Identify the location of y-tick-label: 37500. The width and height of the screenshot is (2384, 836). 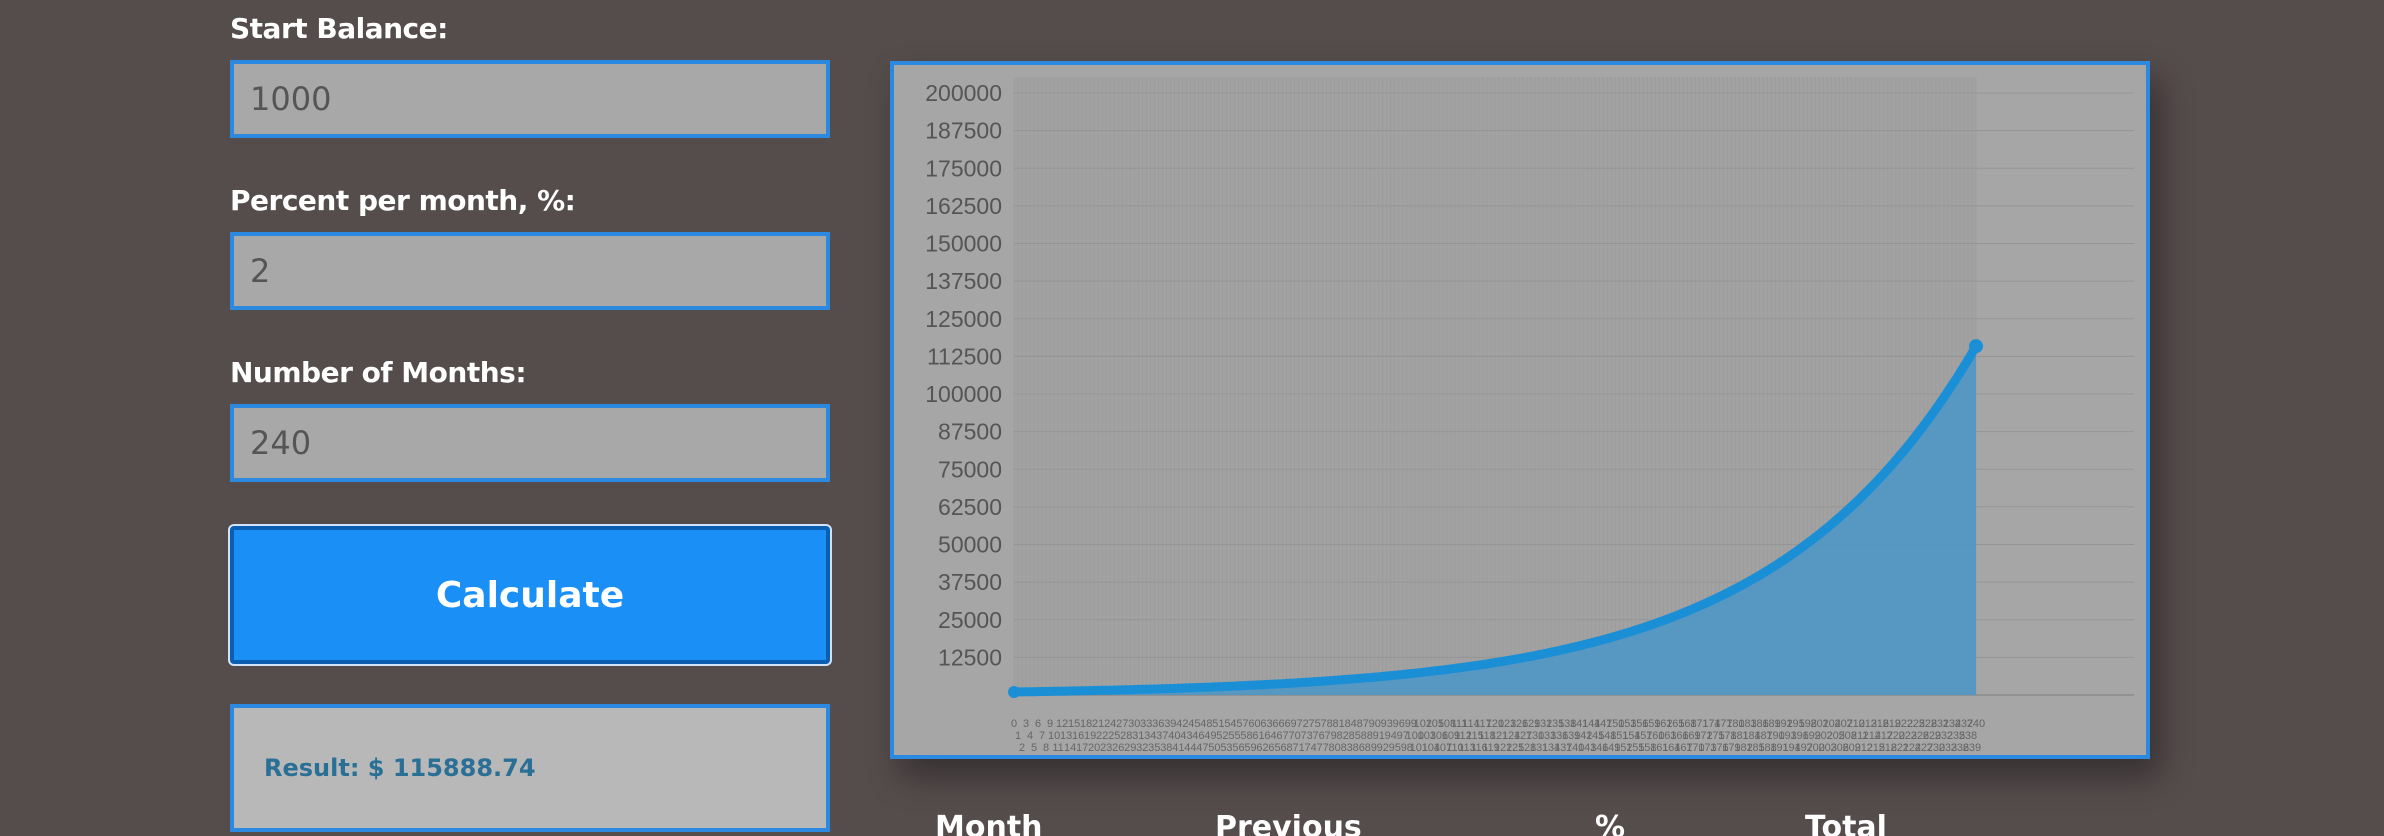
(970, 582).